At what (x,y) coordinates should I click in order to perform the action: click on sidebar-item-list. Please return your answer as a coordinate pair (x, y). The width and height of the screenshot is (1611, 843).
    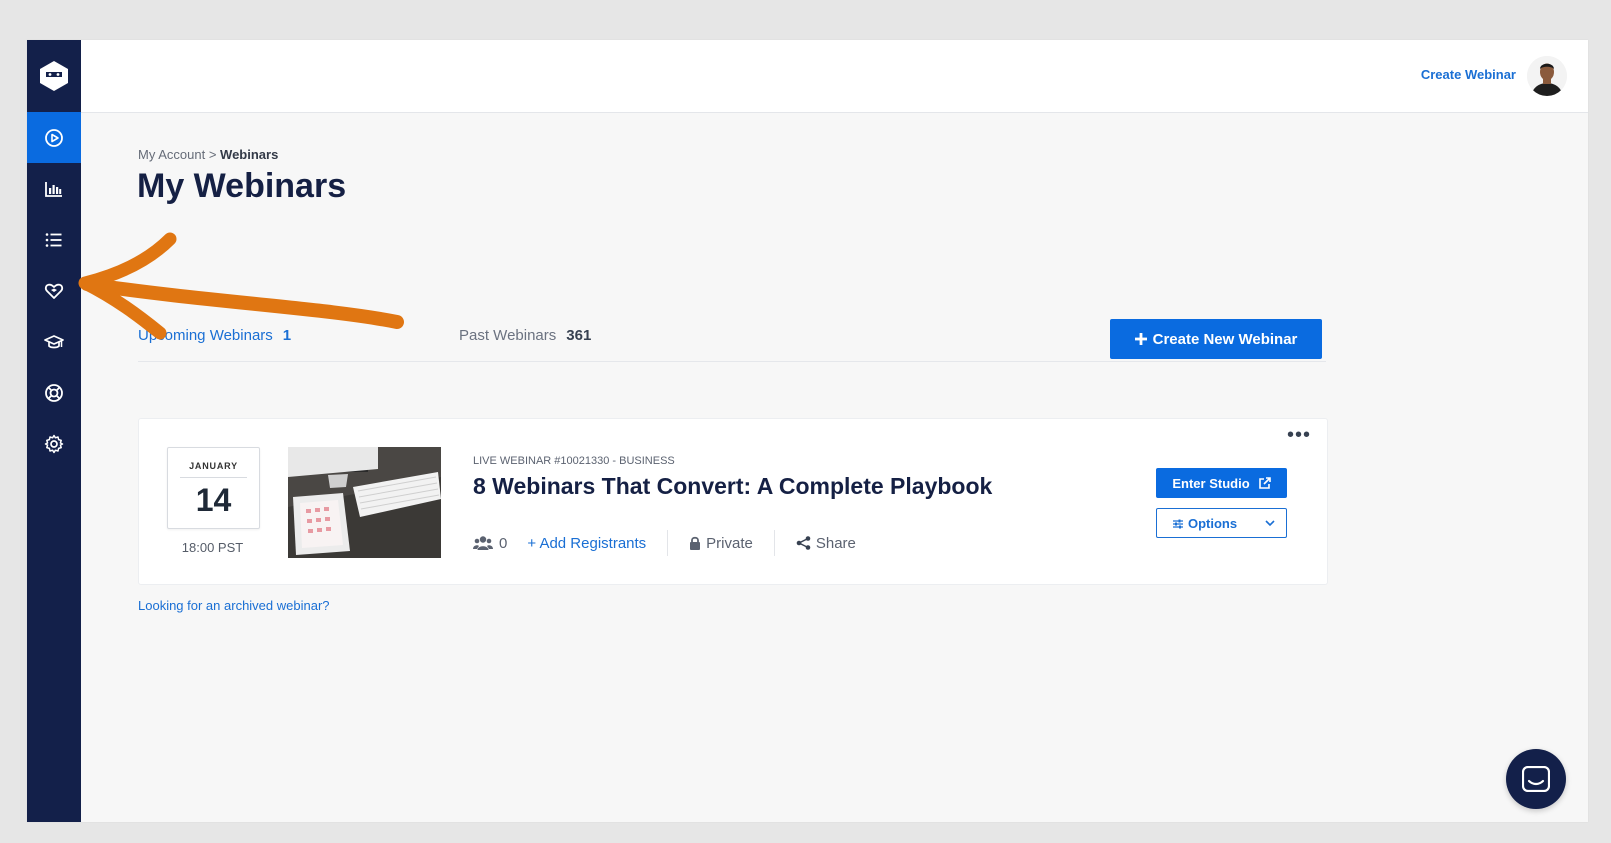
    Looking at the image, I should click on (54, 239).